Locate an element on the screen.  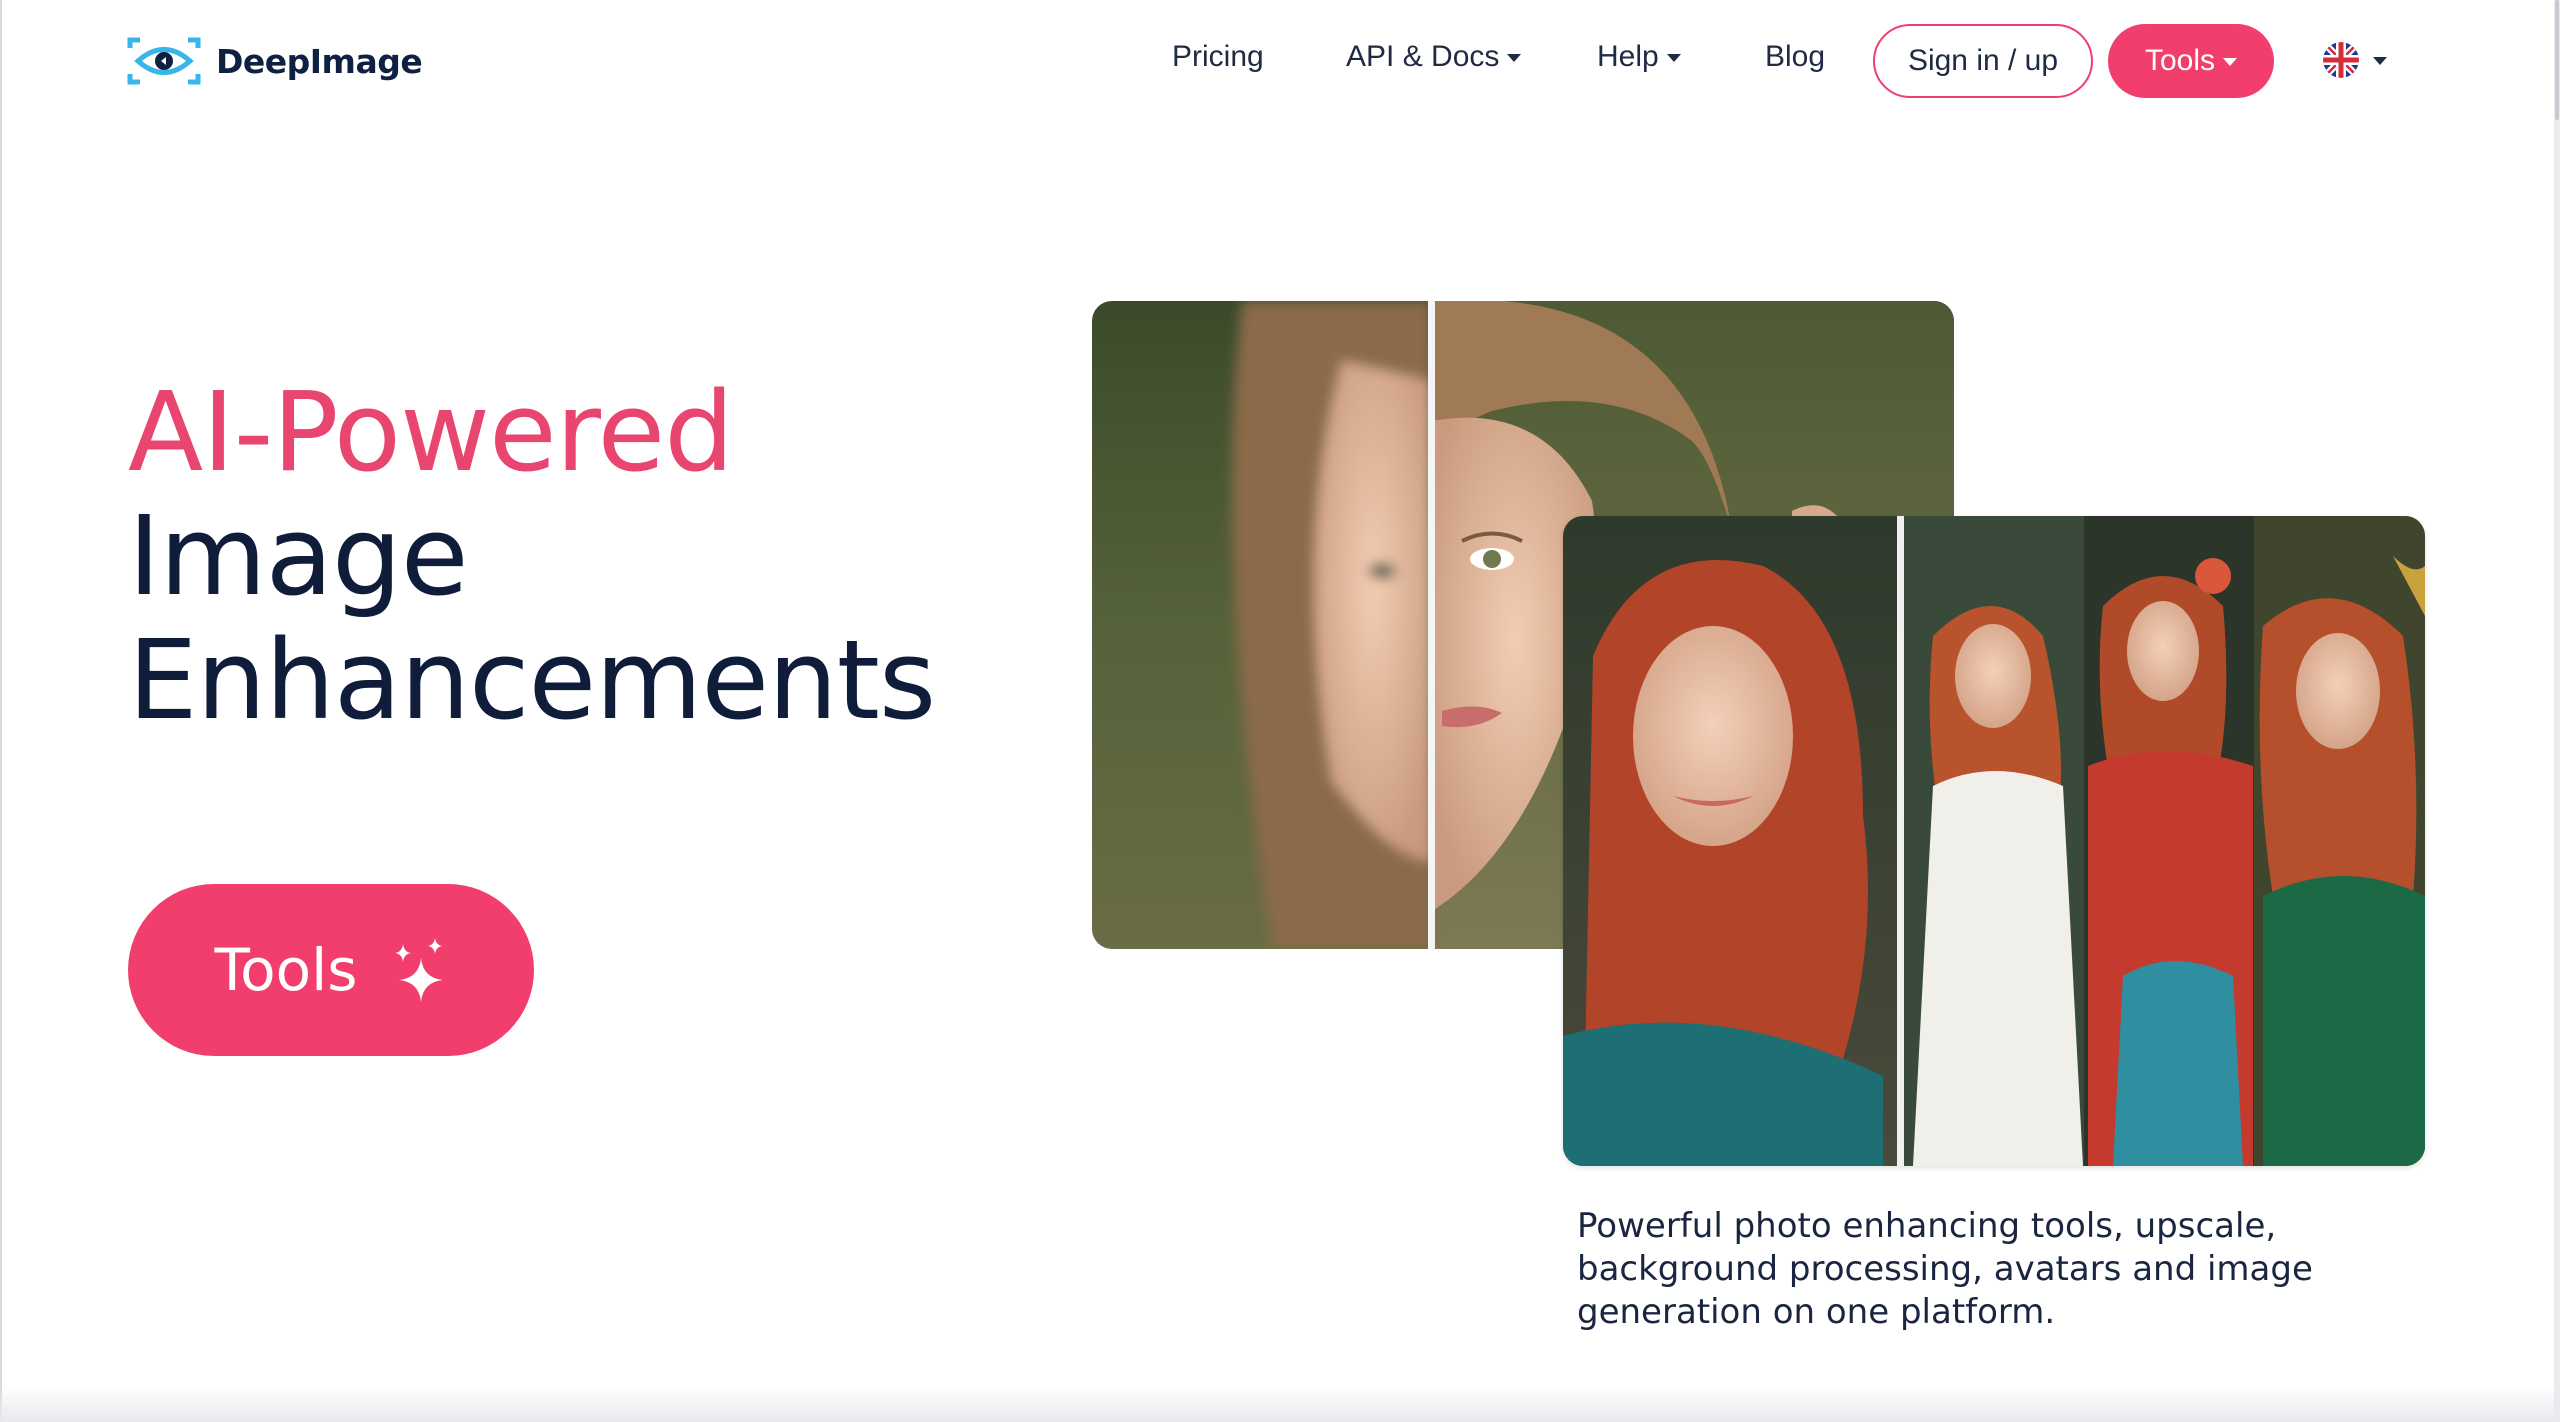
sparkle-icon is located at coordinates (419, 970).